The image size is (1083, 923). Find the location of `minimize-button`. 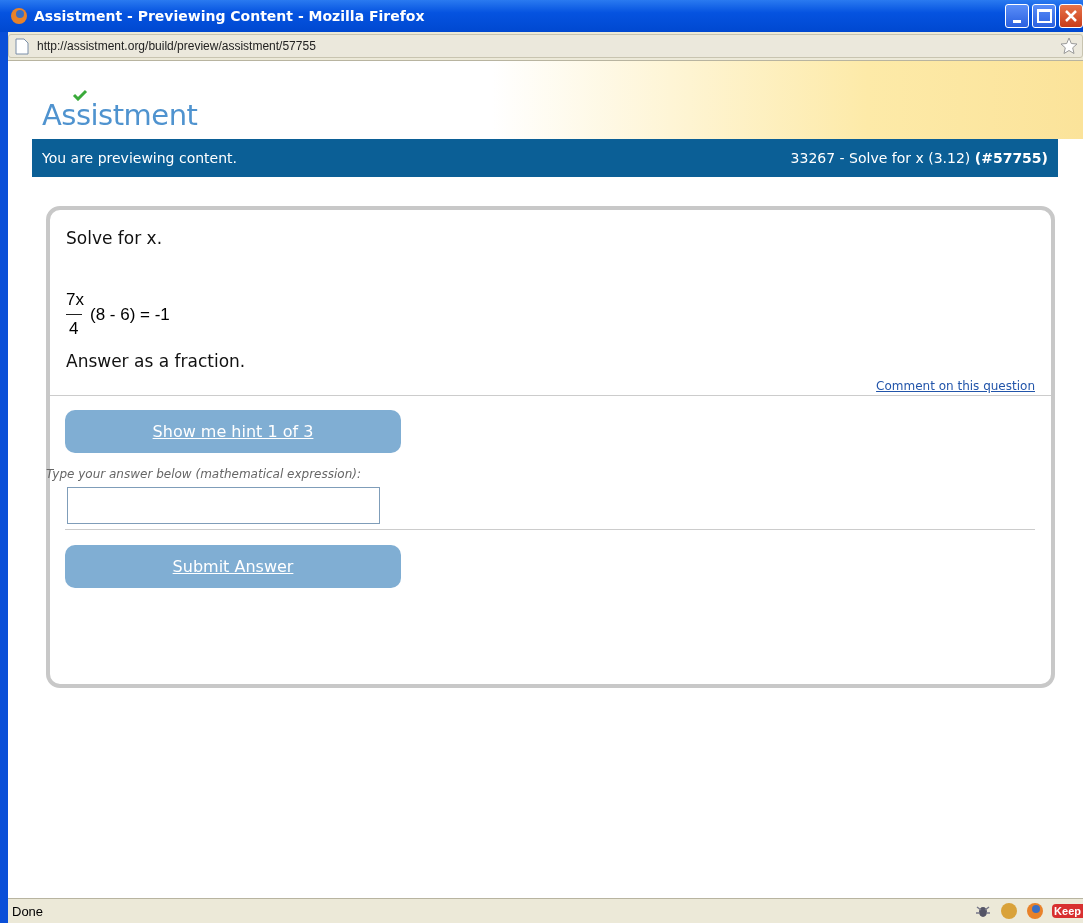

minimize-button is located at coordinates (1017, 16).